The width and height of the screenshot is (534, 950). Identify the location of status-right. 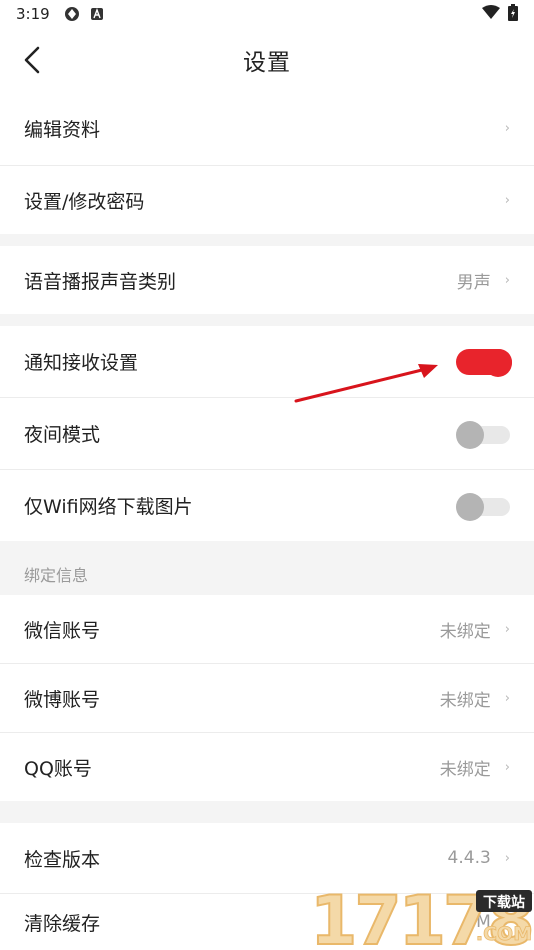
(500, 14).